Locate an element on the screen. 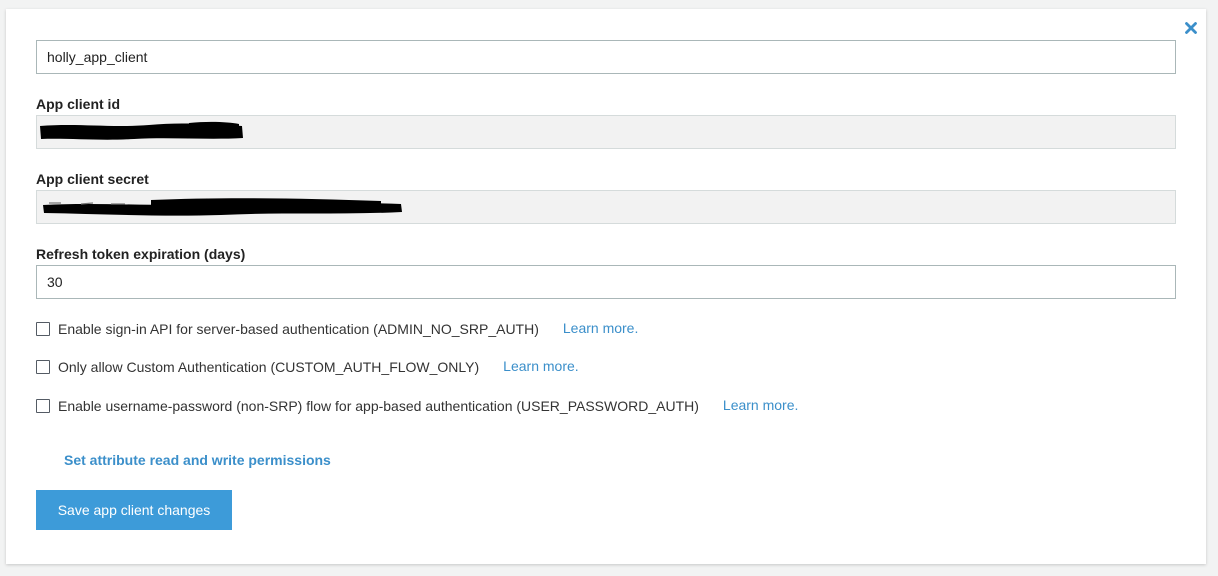 The height and width of the screenshot is (576, 1218). admin-no-srp-checkbox is located at coordinates (43, 329).